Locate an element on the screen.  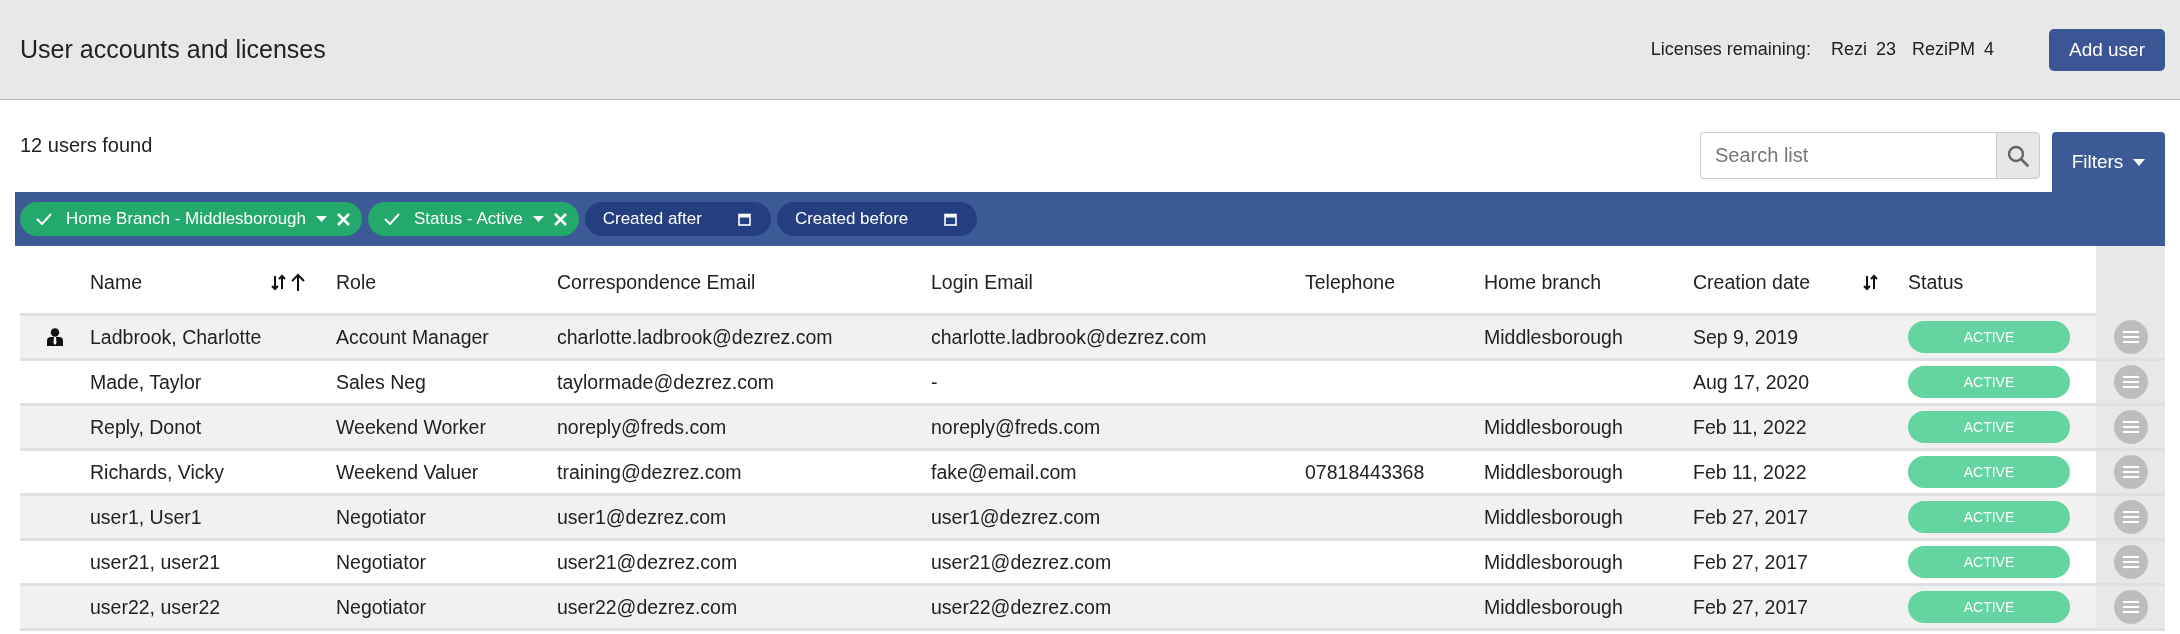
search-field: Search list is located at coordinates (1848, 155).